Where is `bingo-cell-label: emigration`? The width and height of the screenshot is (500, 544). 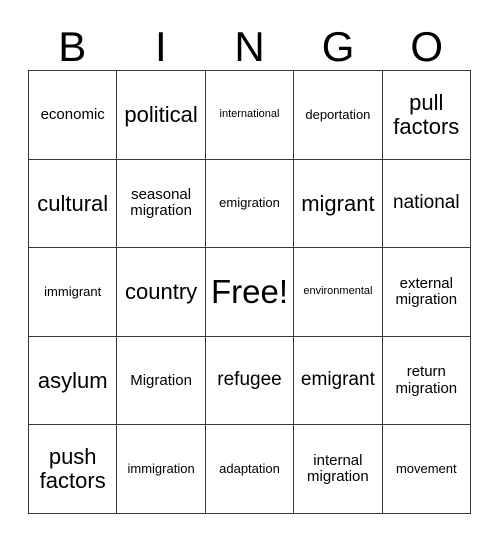 bingo-cell-label: emigration is located at coordinates (249, 203).